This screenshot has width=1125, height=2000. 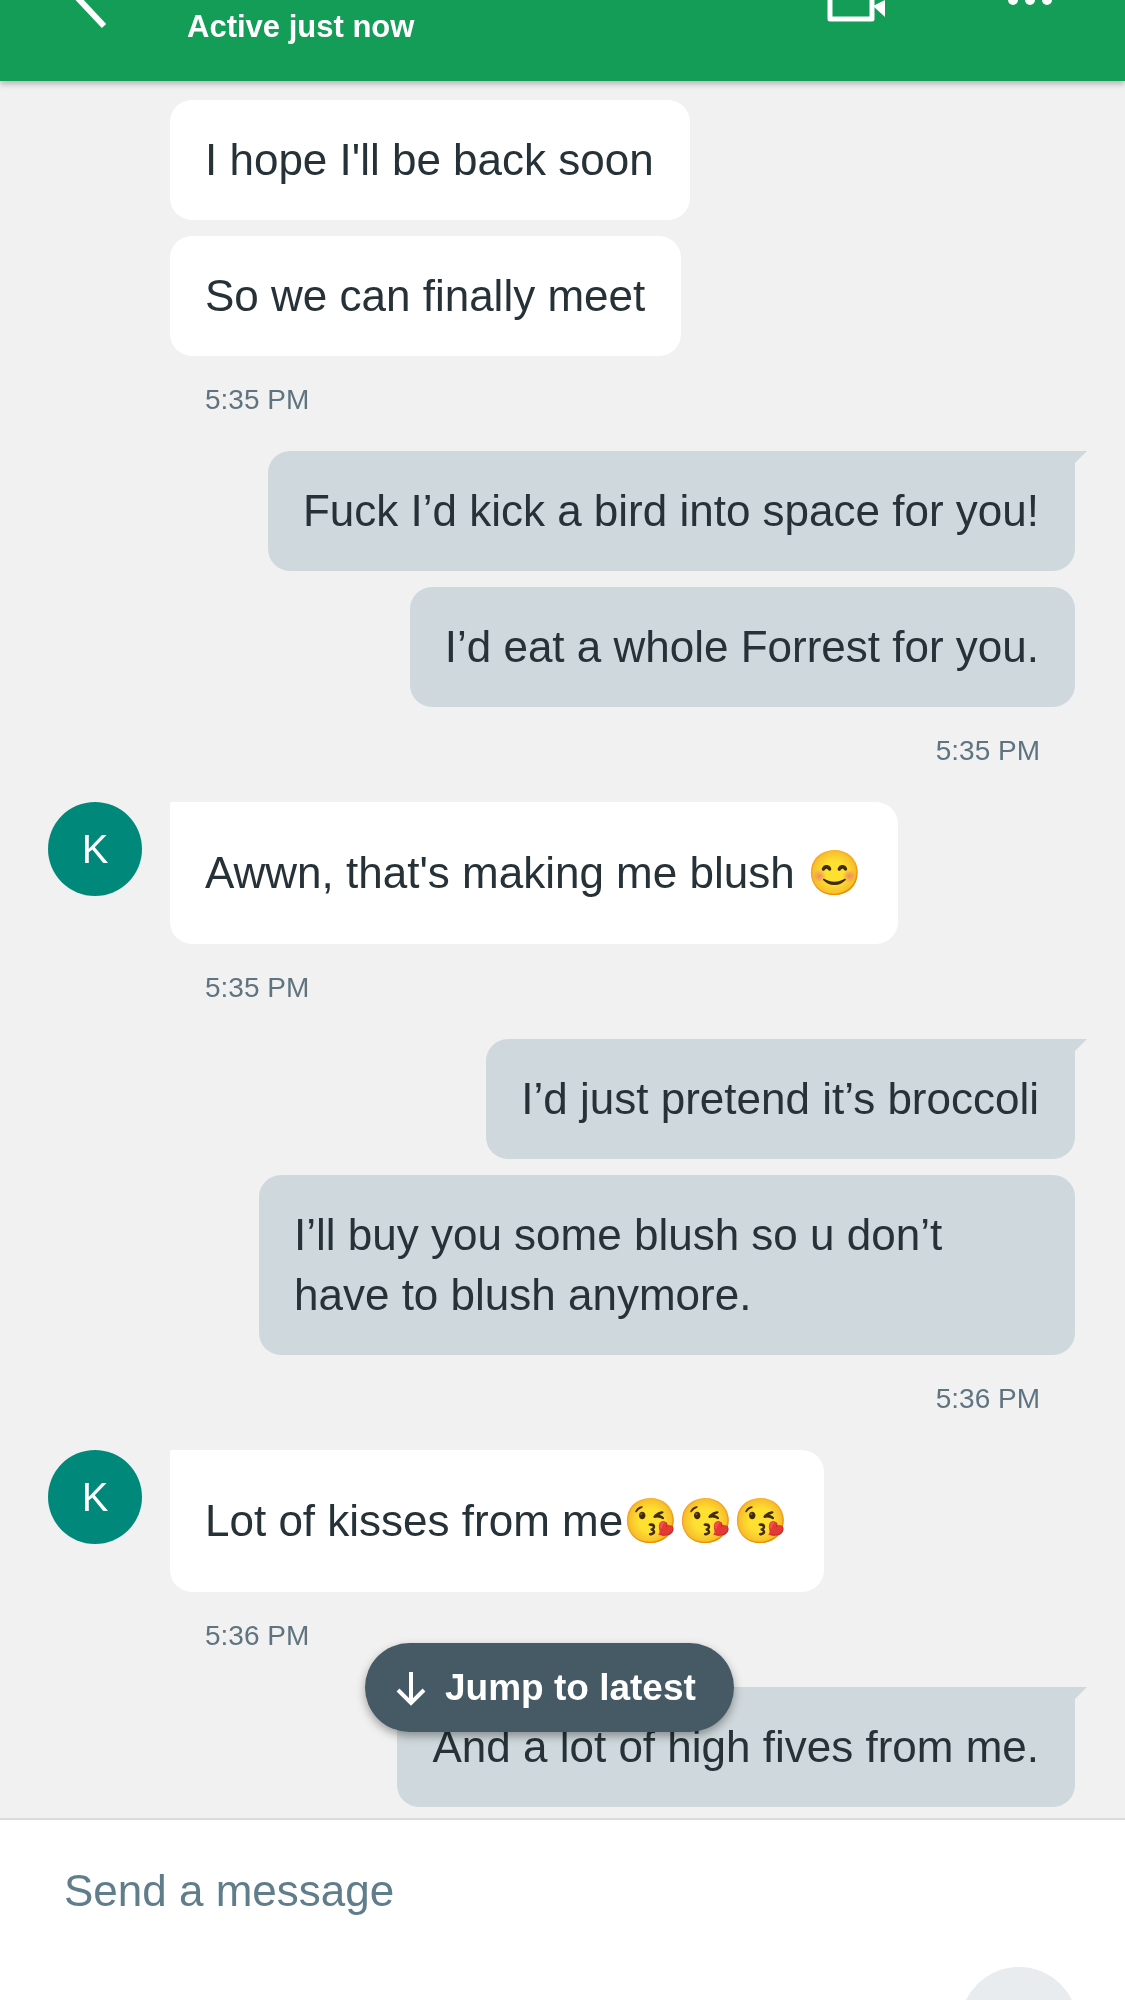 What do you see at coordinates (426, 296) in the screenshot?
I see `message-bubble: So we can finally meet` at bounding box center [426, 296].